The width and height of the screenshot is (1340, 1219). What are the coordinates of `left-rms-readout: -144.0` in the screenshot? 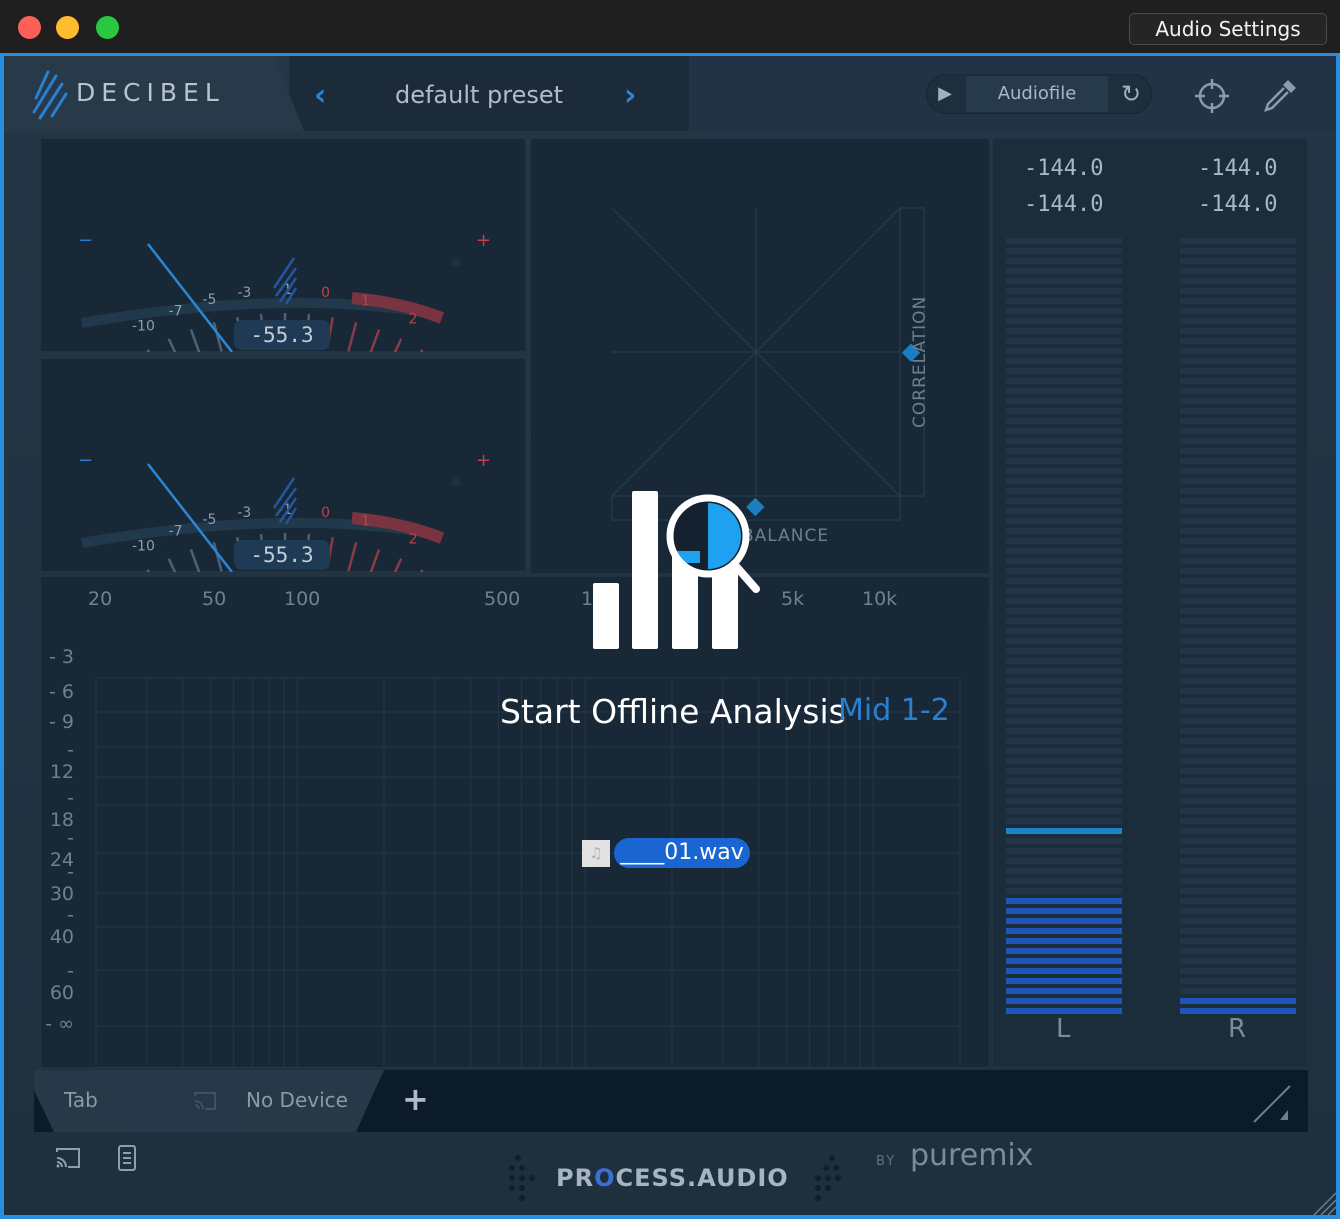 It's located at (1064, 204).